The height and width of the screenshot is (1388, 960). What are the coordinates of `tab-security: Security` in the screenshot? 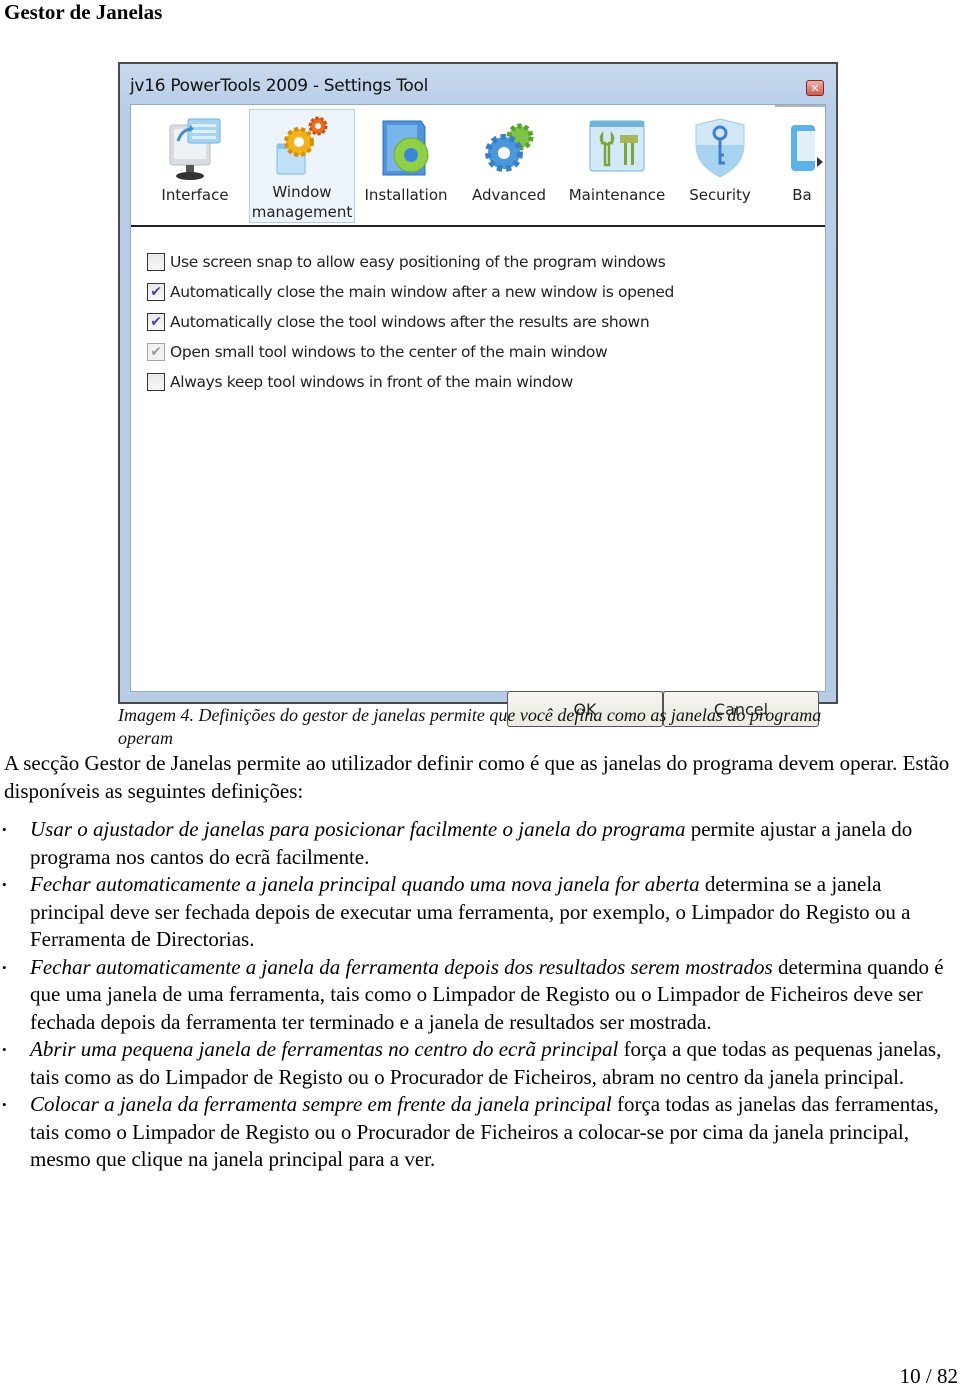 It's located at (720, 166).